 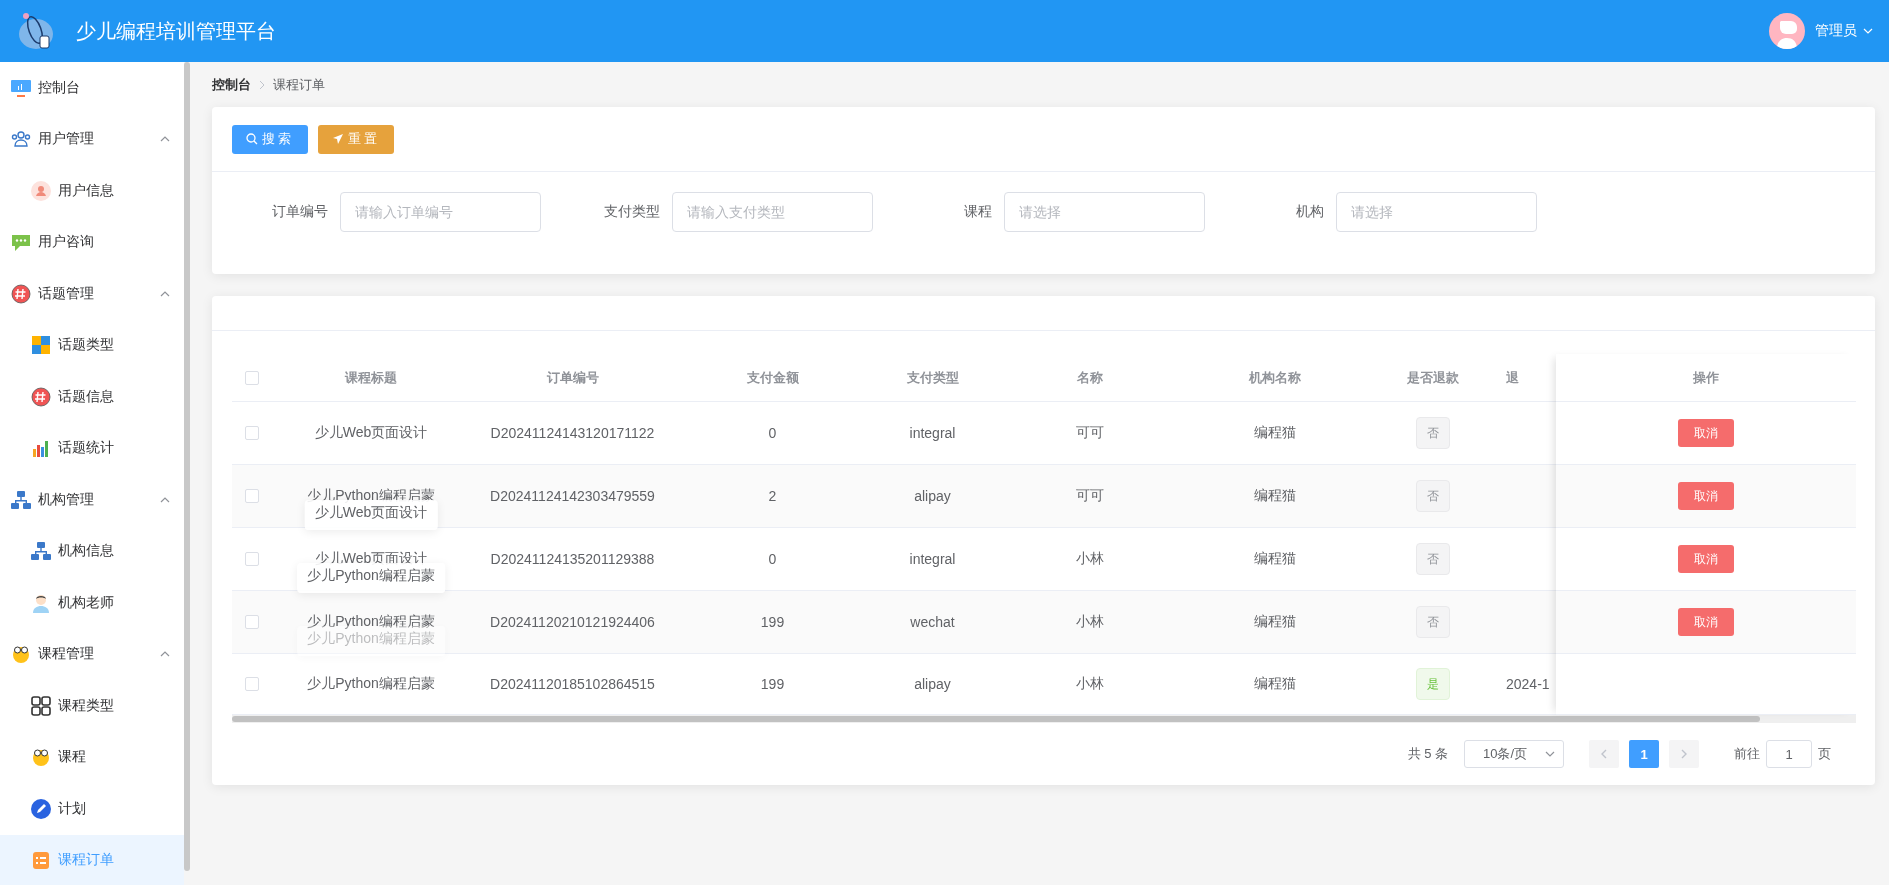 I want to click on column-header: 机构名称, so click(x=1275, y=377).